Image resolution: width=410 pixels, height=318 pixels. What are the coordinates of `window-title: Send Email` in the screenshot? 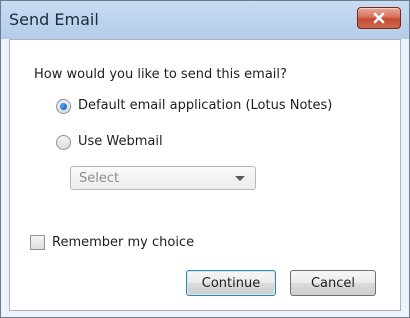 It's located at (54, 19).